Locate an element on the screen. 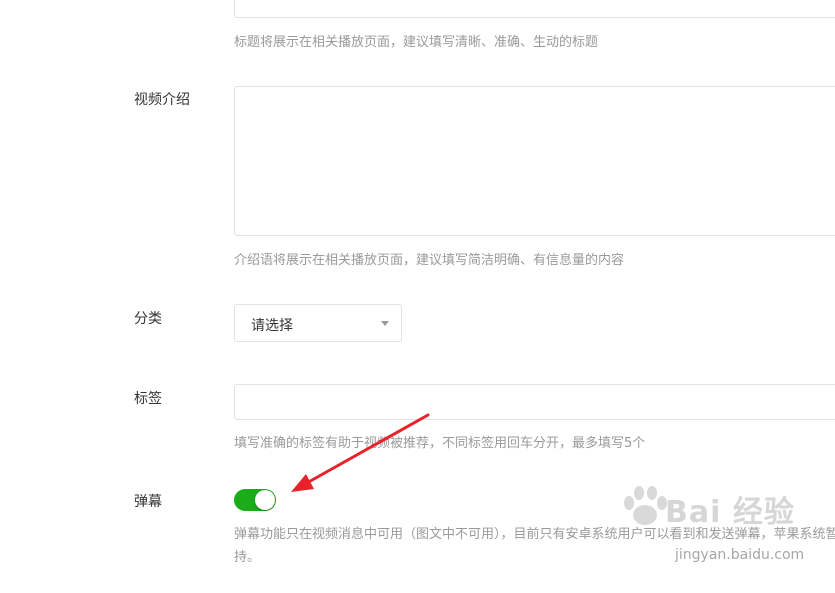 The width and height of the screenshot is (835, 593). intro-label: 视频介绍 is located at coordinates (162, 100).